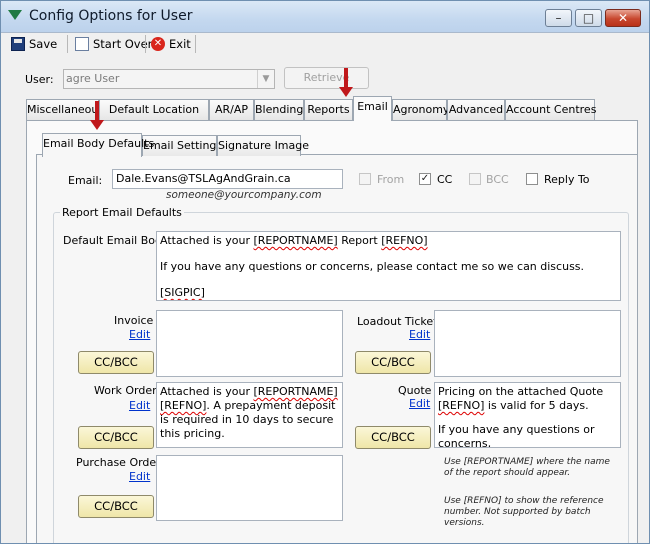 This screenshot has width=650, height=544. I want to click on start-over-button: Start Over, so click(113, 44).